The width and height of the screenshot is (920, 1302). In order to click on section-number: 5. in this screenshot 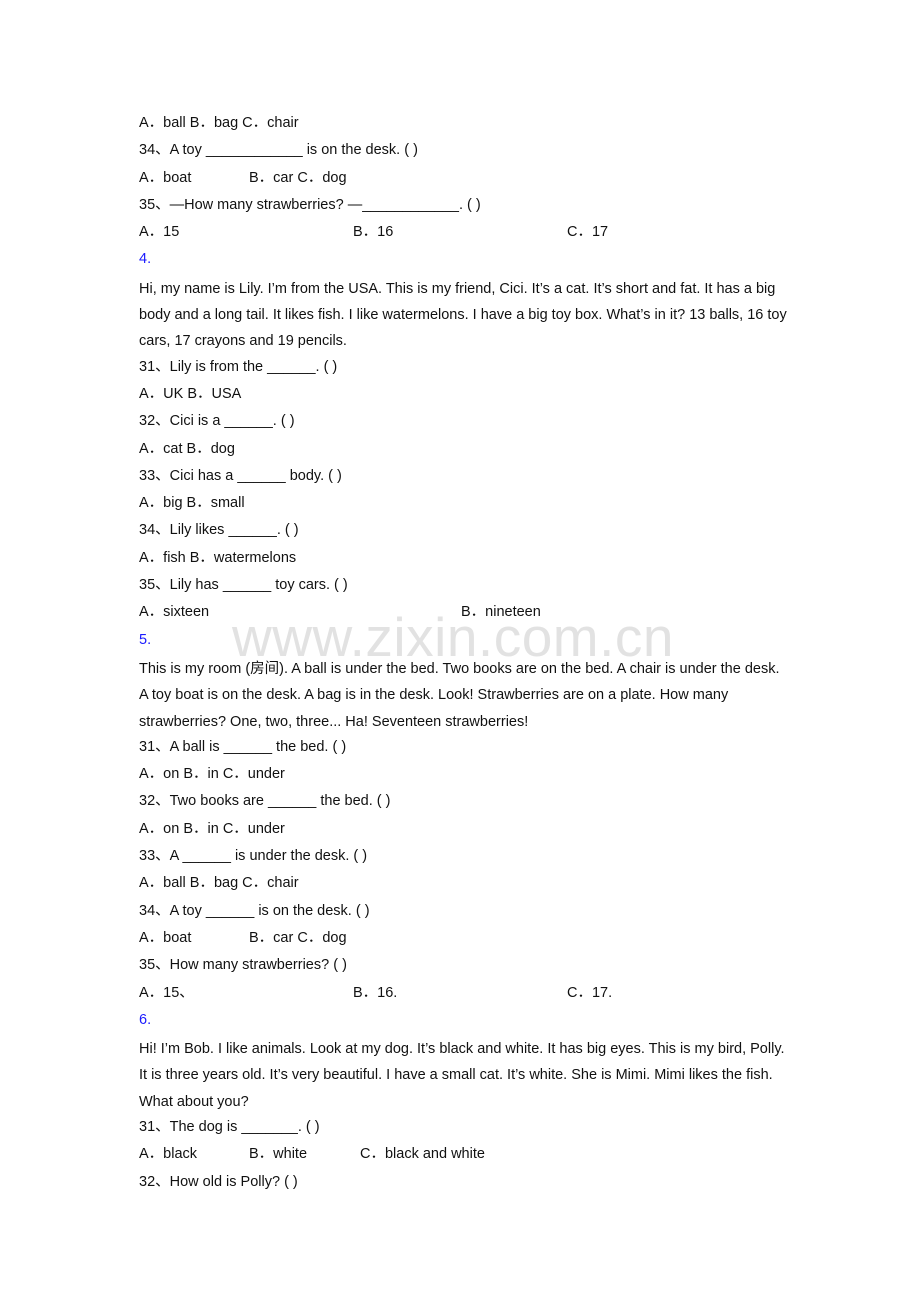, I will do `click(145, 639)`.